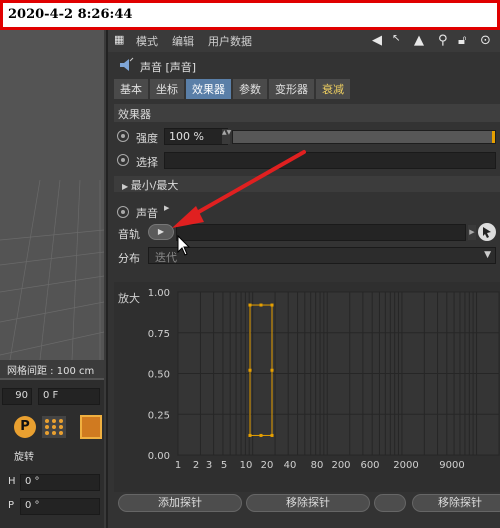 The image size is (500, 528). Describe the element at coordinates (419, 40) in the screenshot. I see `up-arrow-icon: ▲` at that location.